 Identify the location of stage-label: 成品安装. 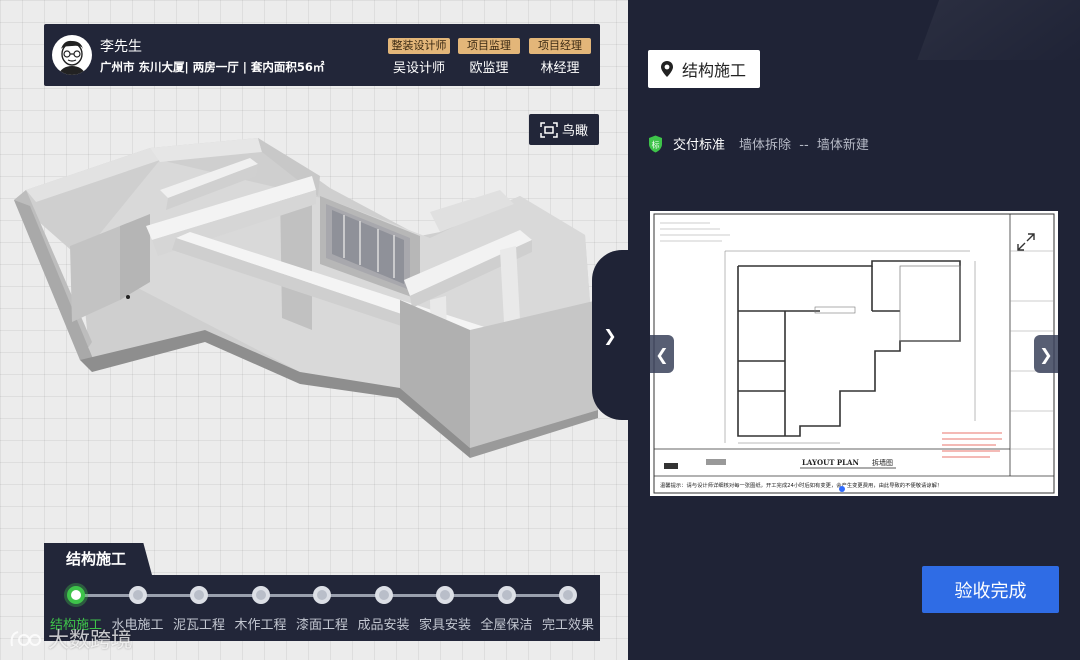
(384, 623).